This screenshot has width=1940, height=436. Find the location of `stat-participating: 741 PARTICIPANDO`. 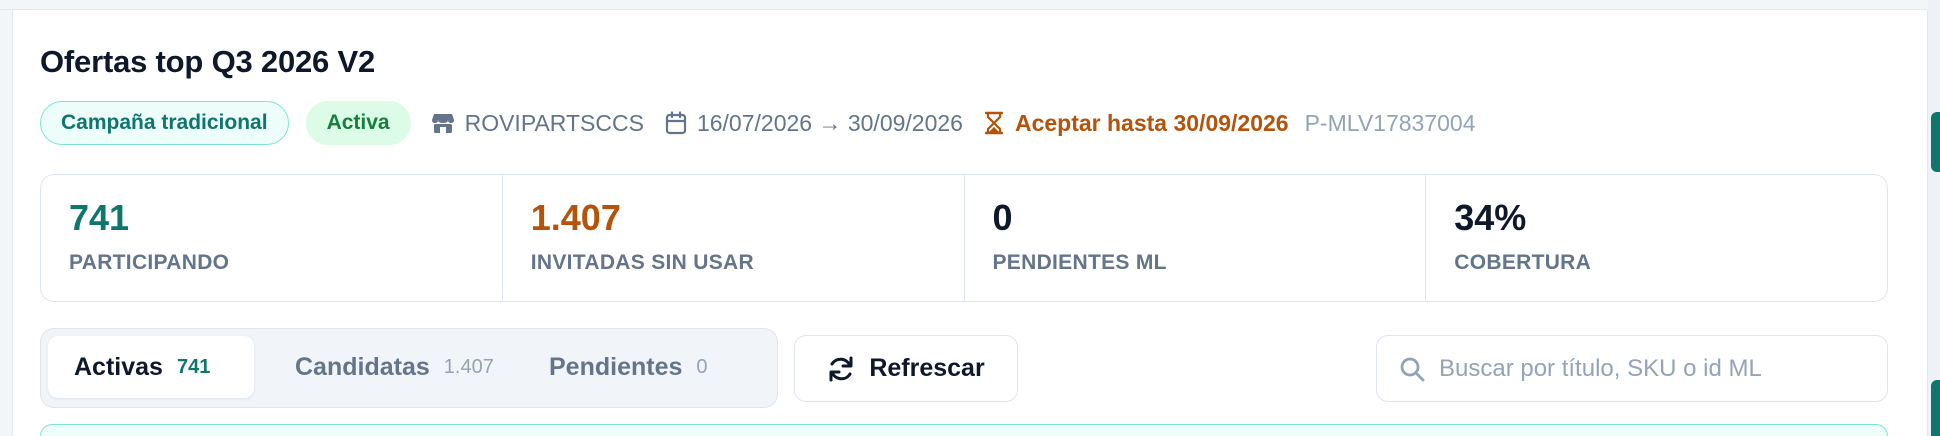

stat-participating: 741 PARTICIPANDO is located at coordinates (271, 238).